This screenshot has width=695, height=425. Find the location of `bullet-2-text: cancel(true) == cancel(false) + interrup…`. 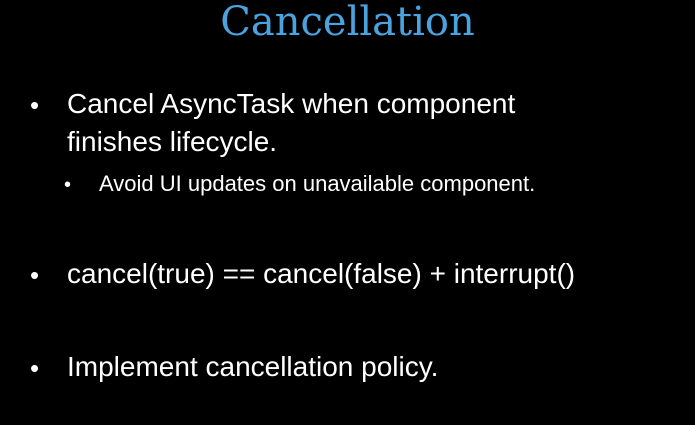

bullet-2-text: cancel(true) == cancel(false) + interrup… is located at coordinates (321, 273).